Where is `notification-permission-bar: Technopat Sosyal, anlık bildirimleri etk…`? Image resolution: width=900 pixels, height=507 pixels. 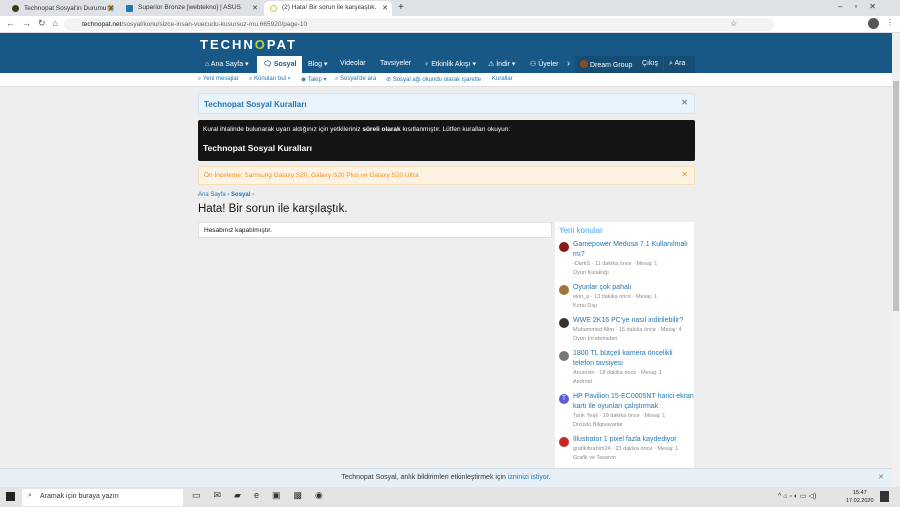
notification-permission-bar: Technopat Sosyal, anlık bildirimleri etk… is located at coordinates (446, 477).